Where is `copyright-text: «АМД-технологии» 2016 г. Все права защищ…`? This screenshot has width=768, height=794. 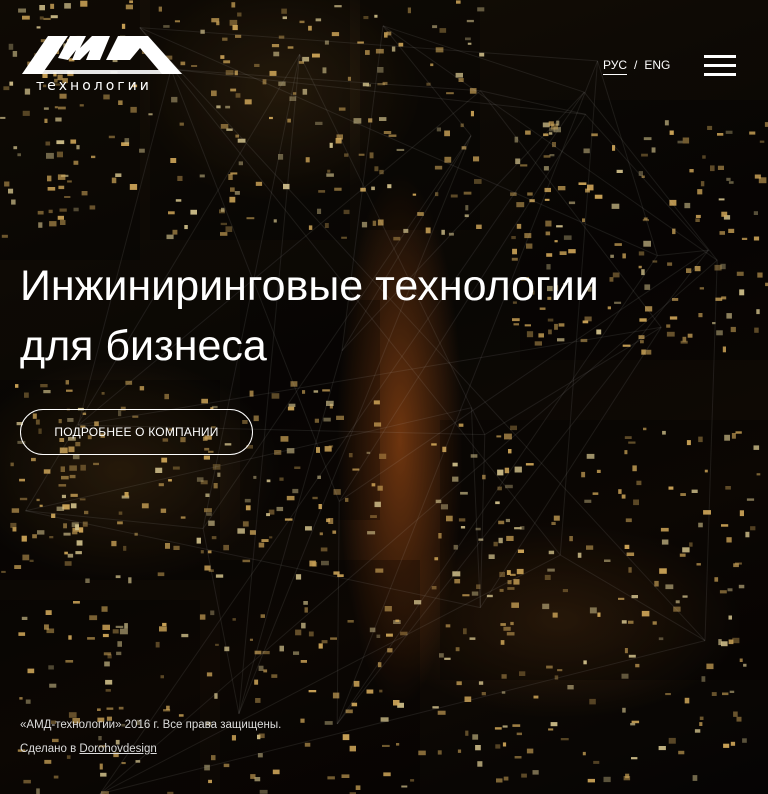 copyright-text: «АМД-технологии» 2016 г. Все права защищ… is located at coordinates (151, 725).